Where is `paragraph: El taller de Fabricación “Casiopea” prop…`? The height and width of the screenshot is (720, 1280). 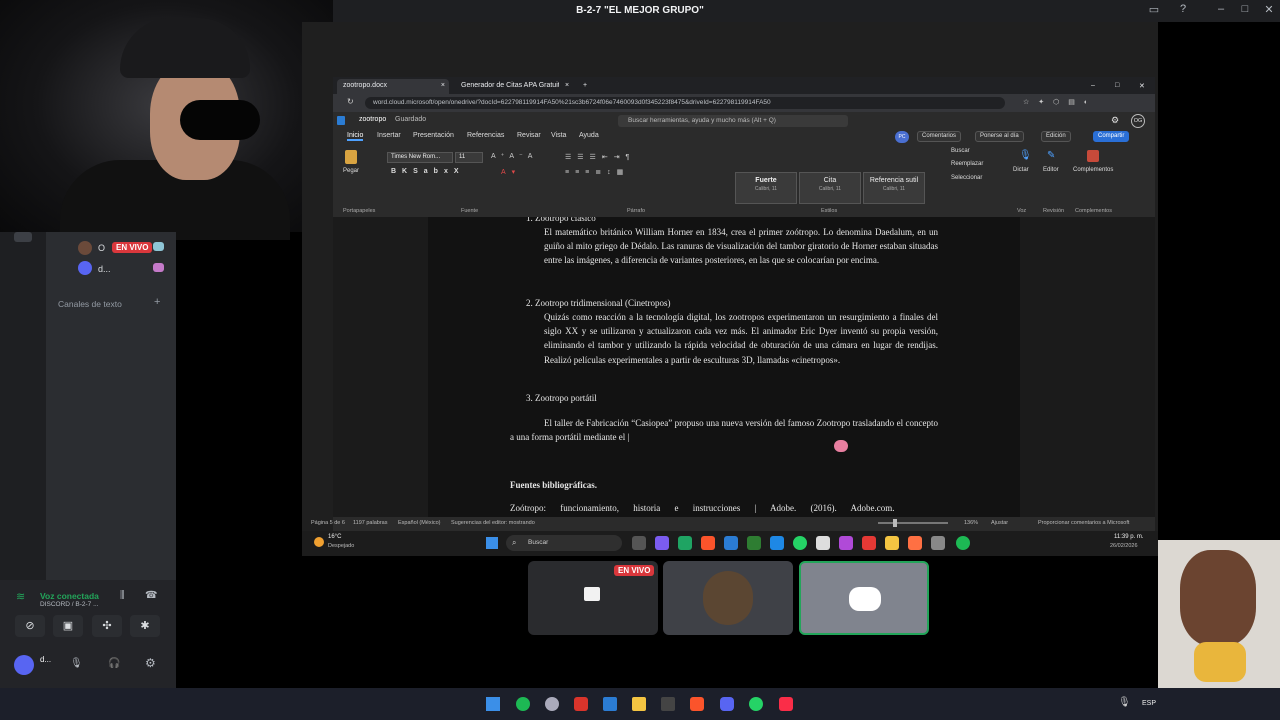
paragraph: El taller de Fabricación “Casiopea” prop… is located at coordinates (724, 430).